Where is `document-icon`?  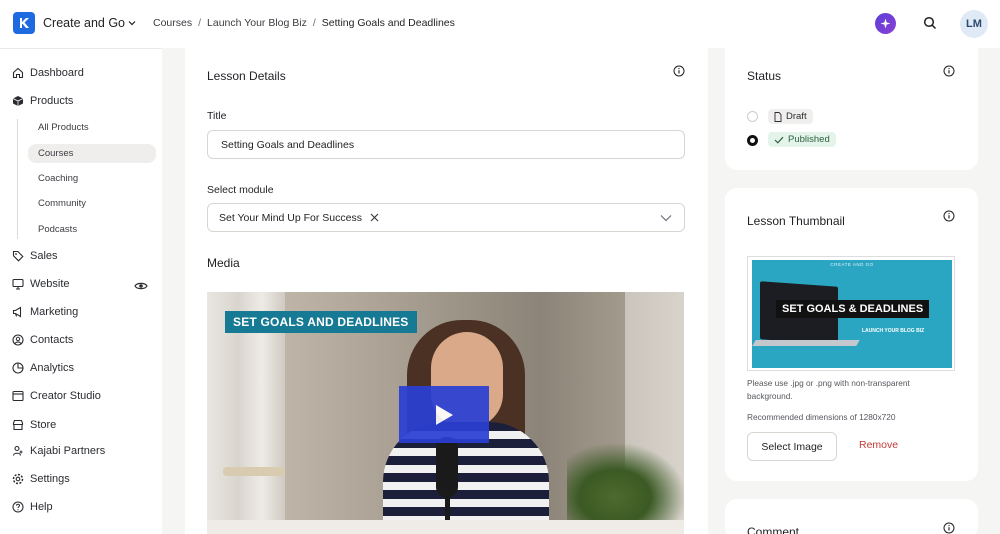
document-icon is located at coordinates (778, 116).